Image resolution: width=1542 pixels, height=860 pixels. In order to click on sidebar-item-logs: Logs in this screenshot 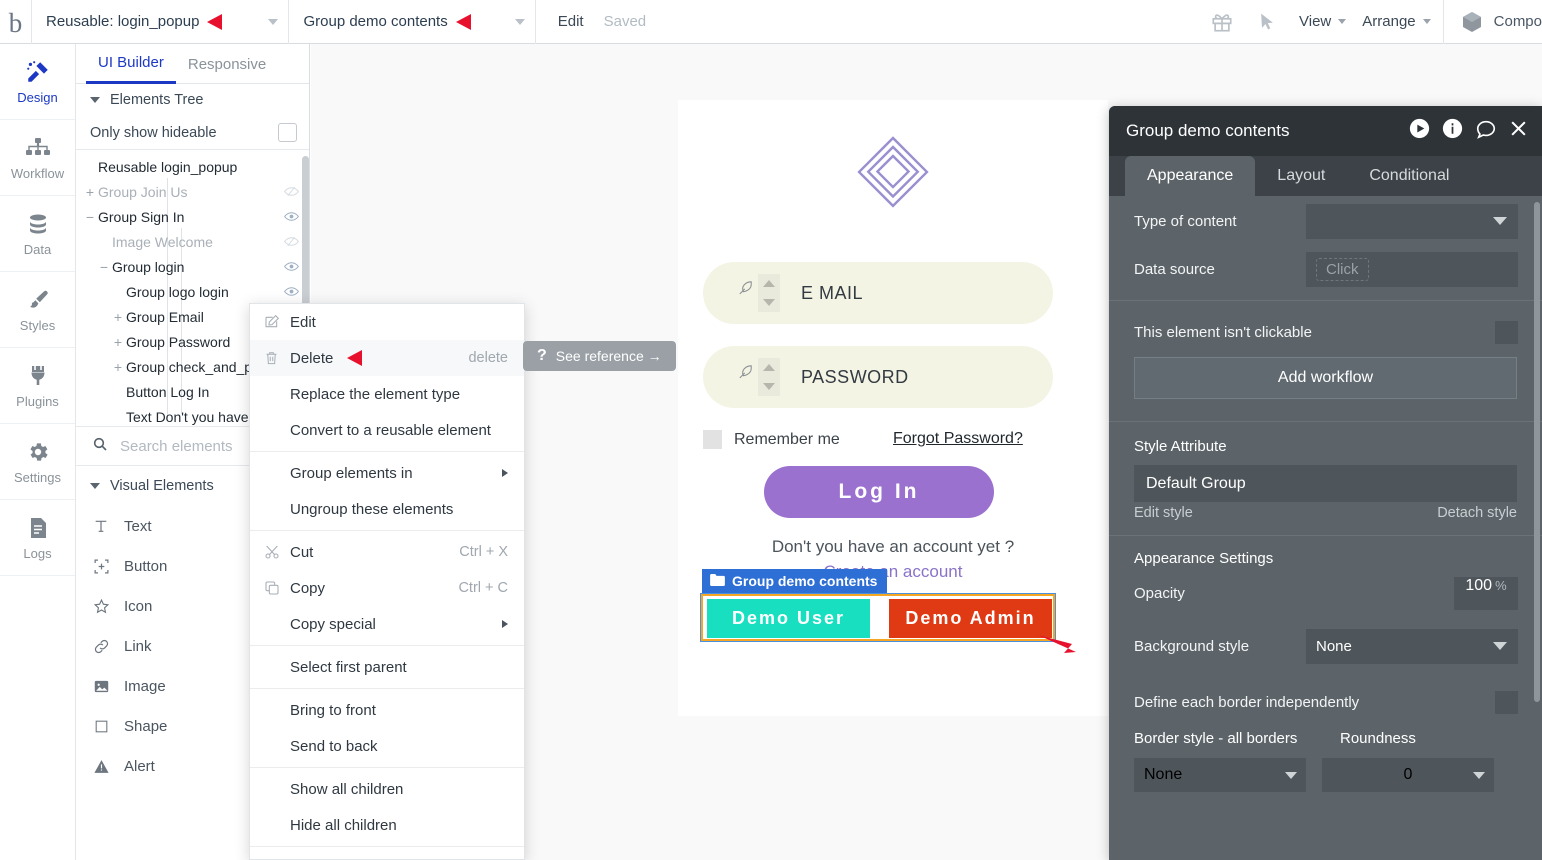, I will do `click(37, 538)`.